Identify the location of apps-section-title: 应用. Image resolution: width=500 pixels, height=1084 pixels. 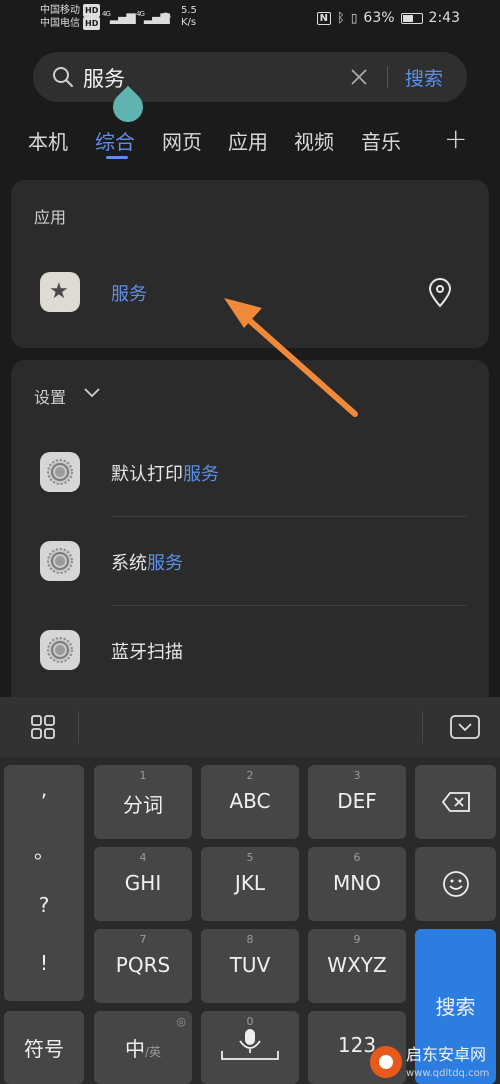
(50, 217).